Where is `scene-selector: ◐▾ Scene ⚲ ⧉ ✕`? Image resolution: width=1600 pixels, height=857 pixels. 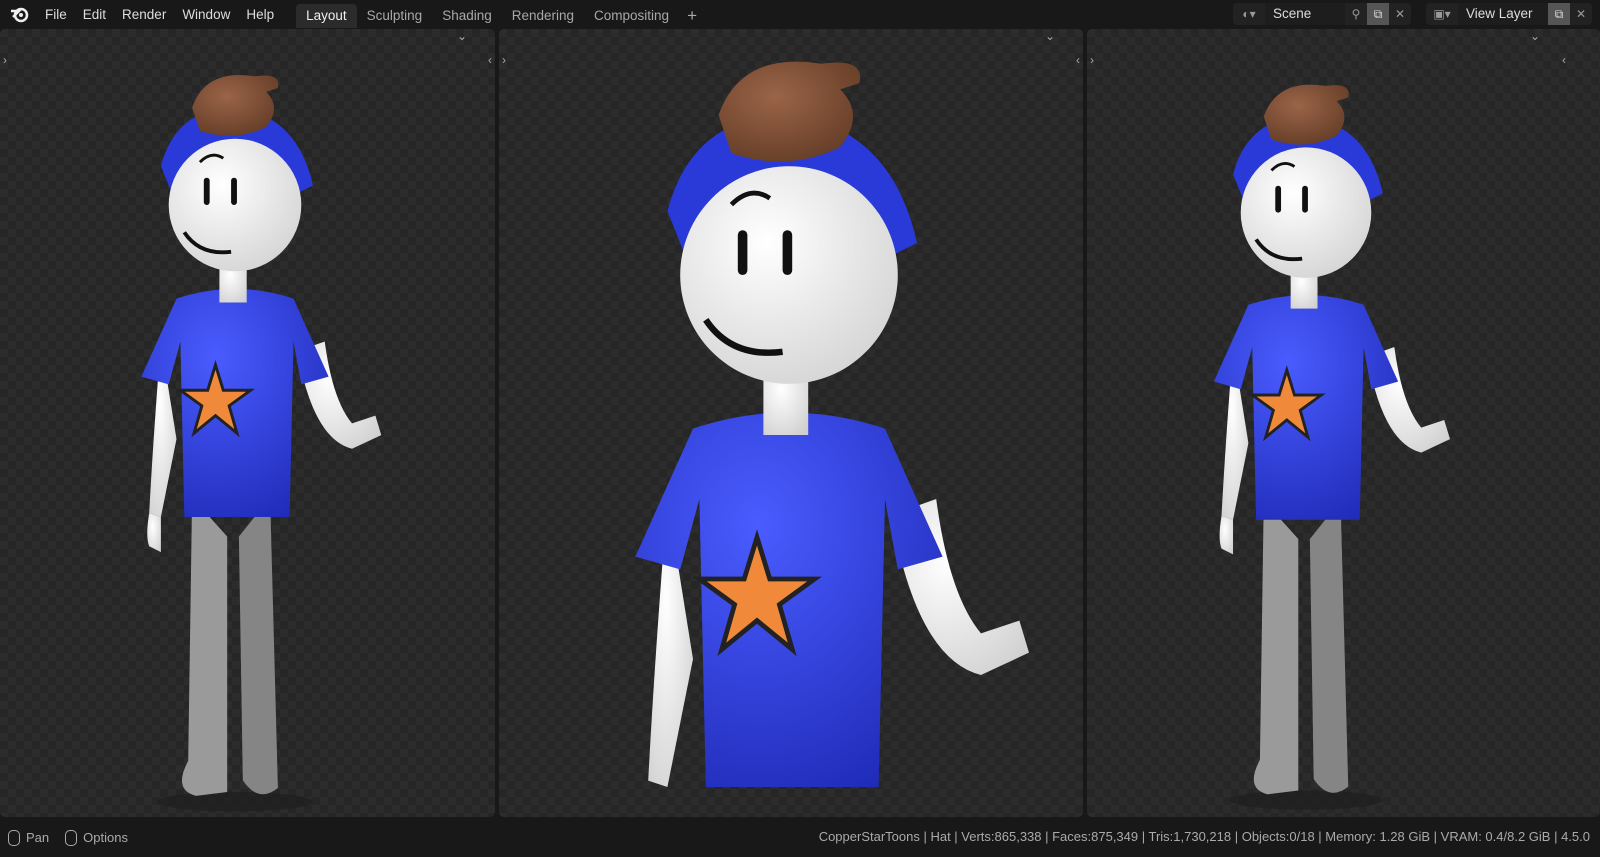
scene-selector: ◐▾ Scene ⚲ ⧉ ✕ is located at coordinates (1322, 14).